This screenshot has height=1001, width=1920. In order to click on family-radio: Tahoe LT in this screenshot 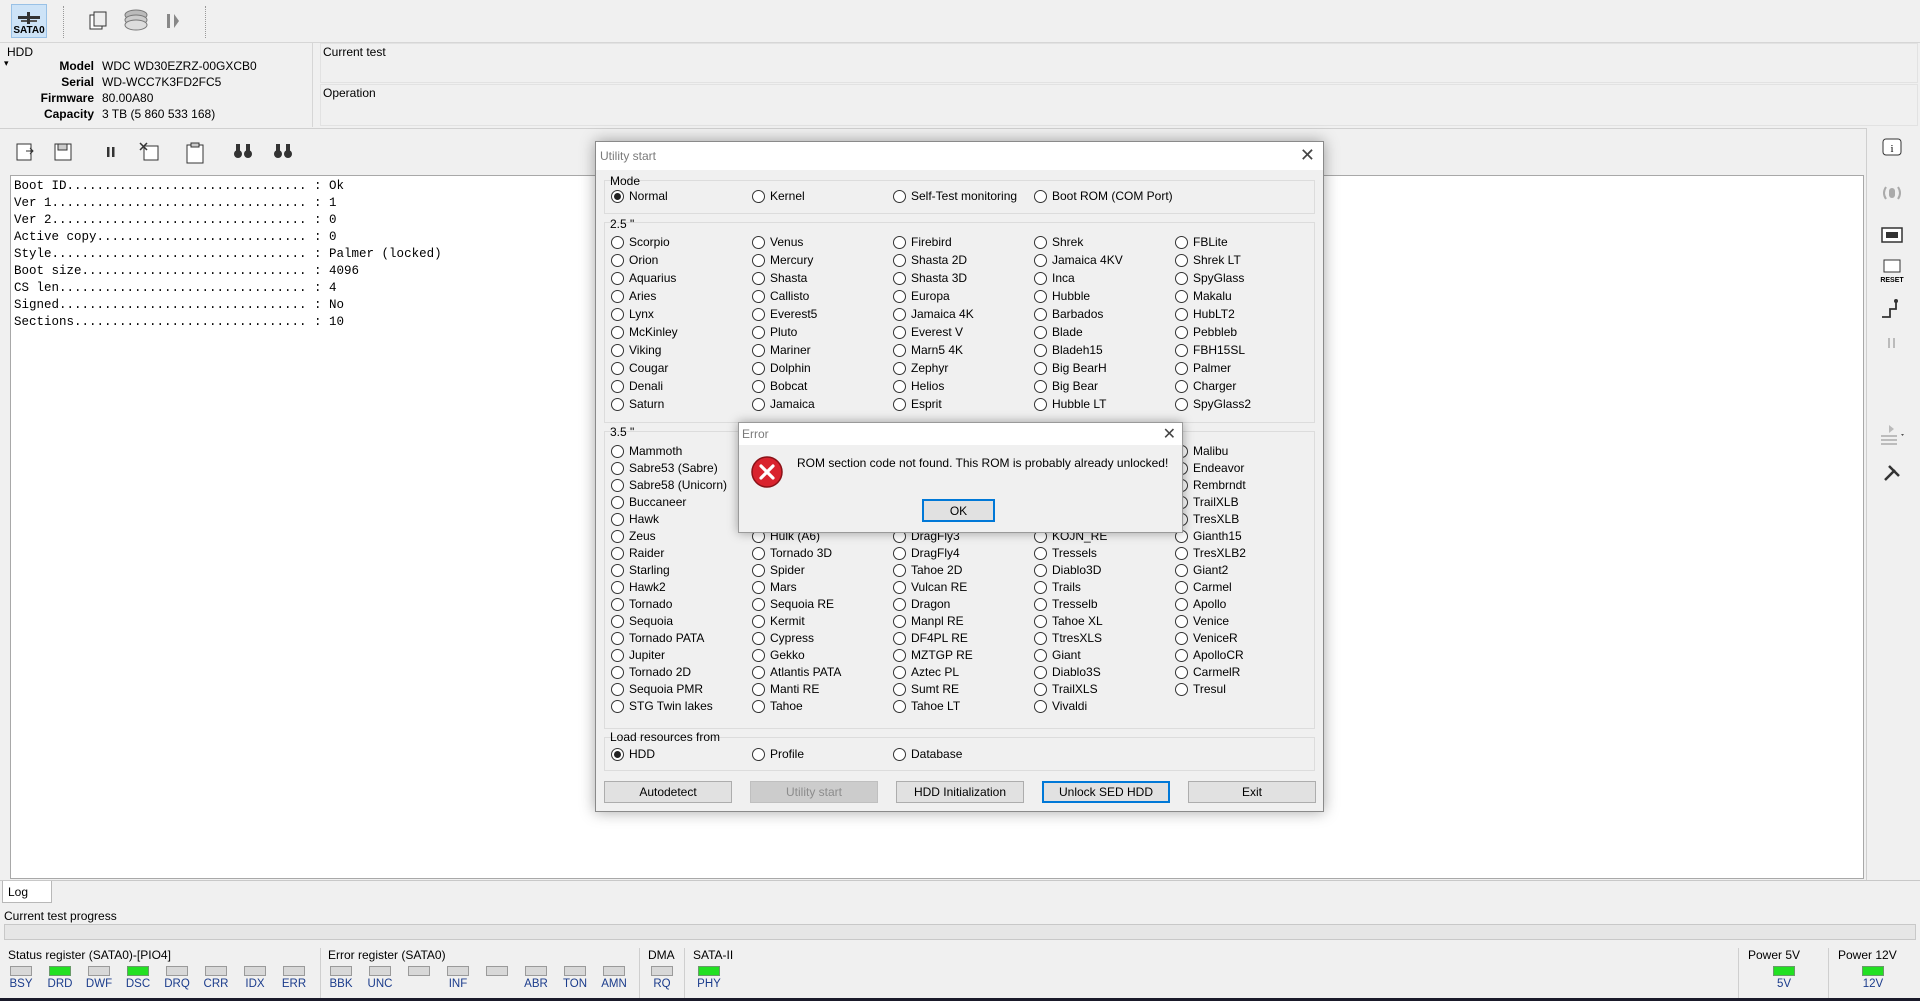, I will do `click(926, 706)`.